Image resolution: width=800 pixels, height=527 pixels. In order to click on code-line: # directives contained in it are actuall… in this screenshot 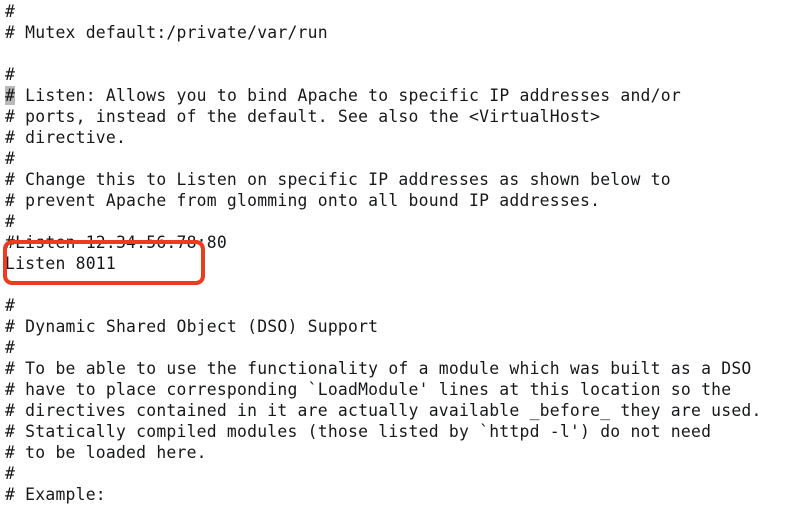, I will do `click(400, 410)`.